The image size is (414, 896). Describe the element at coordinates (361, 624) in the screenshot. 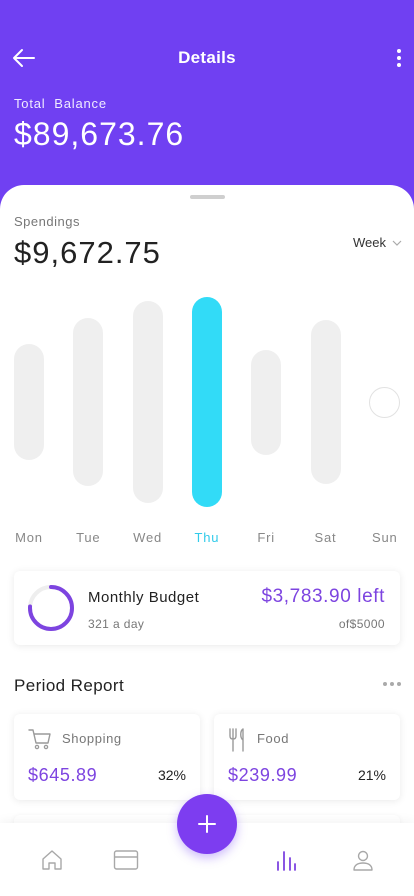

I see `budget-total: of$5000` at that location.